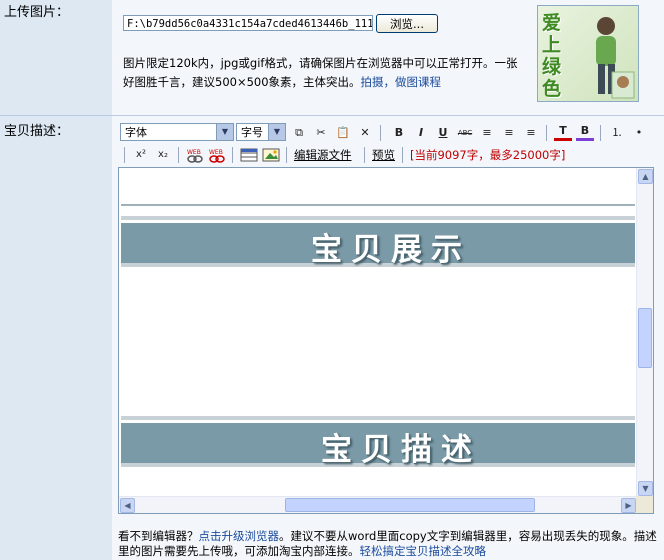 This screenshot has height=560, width=664. Describe the element at coordinates (639, 133) in the screenshot. I see `unordered-list-icon: •` at that location.